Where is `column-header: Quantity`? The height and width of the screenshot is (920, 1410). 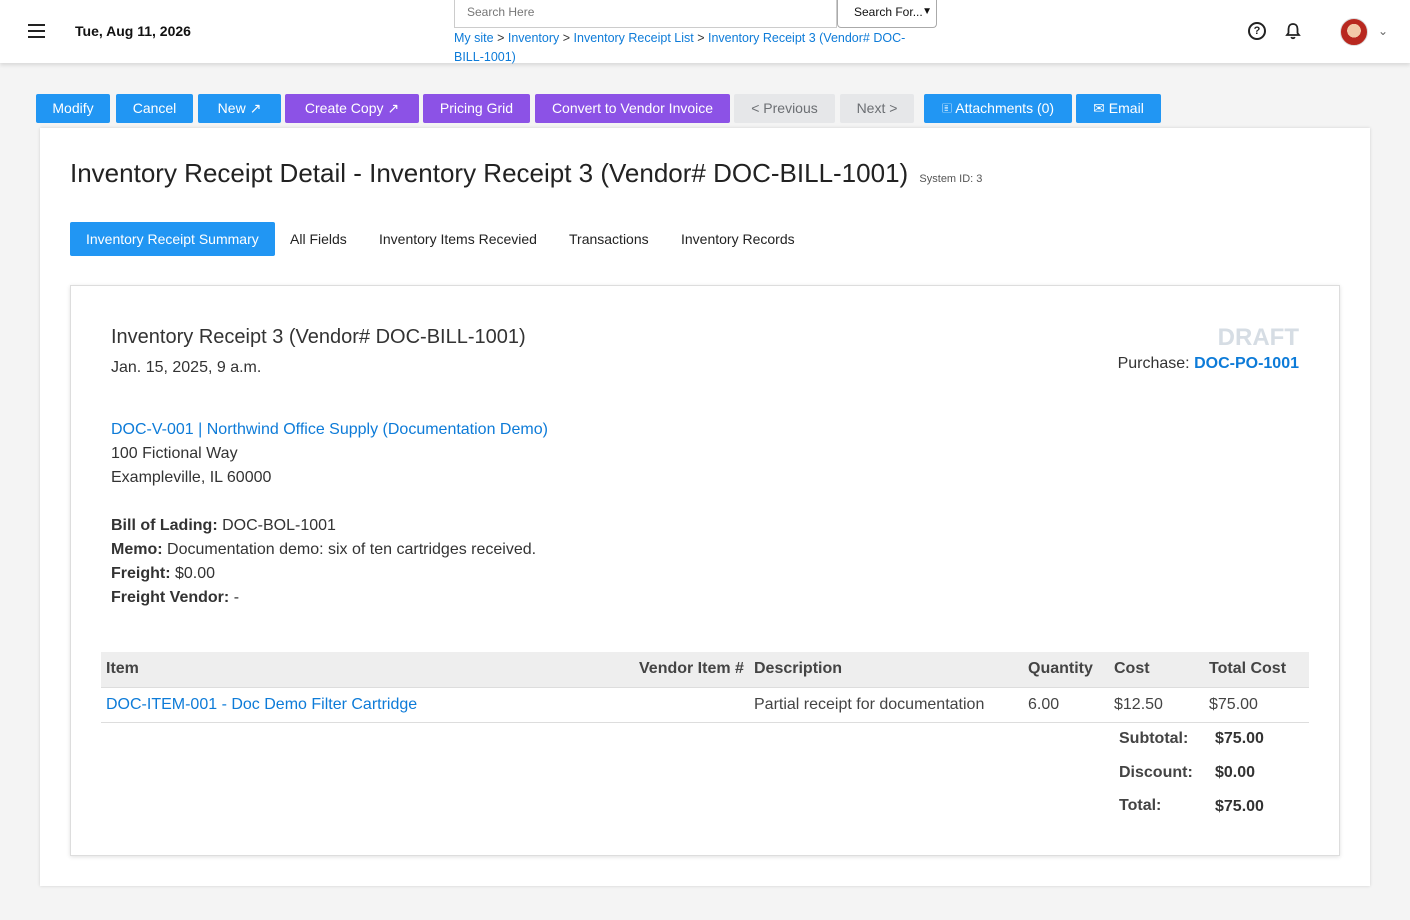 column-header: Quantity is located at coordinates (1066, 670).